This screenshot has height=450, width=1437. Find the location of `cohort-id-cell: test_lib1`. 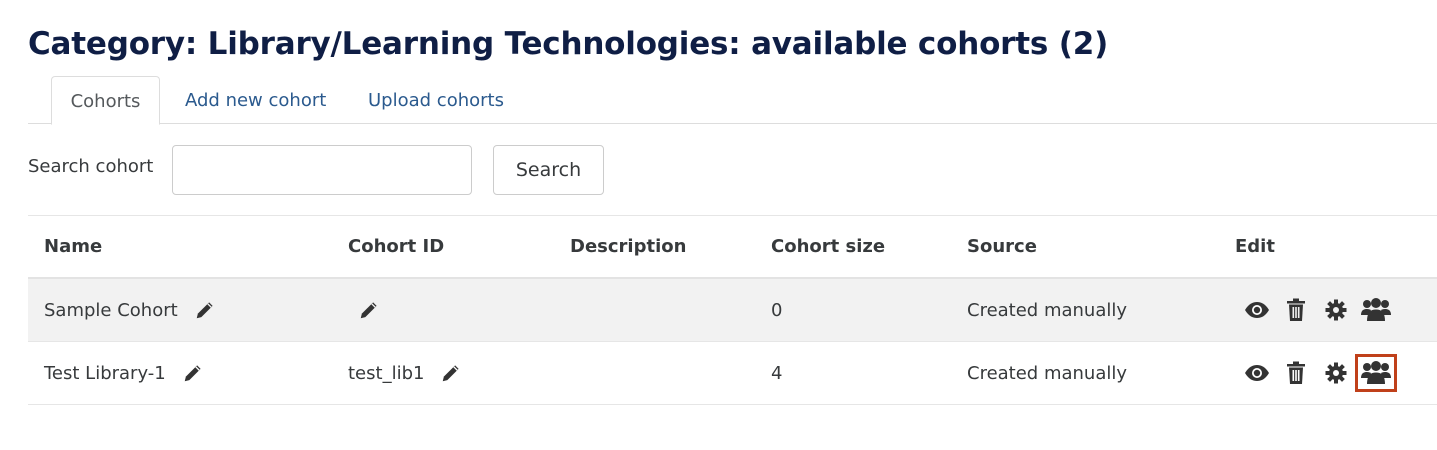

cohort-id-cell: test_lib1 is located at coordinates (405, 373).